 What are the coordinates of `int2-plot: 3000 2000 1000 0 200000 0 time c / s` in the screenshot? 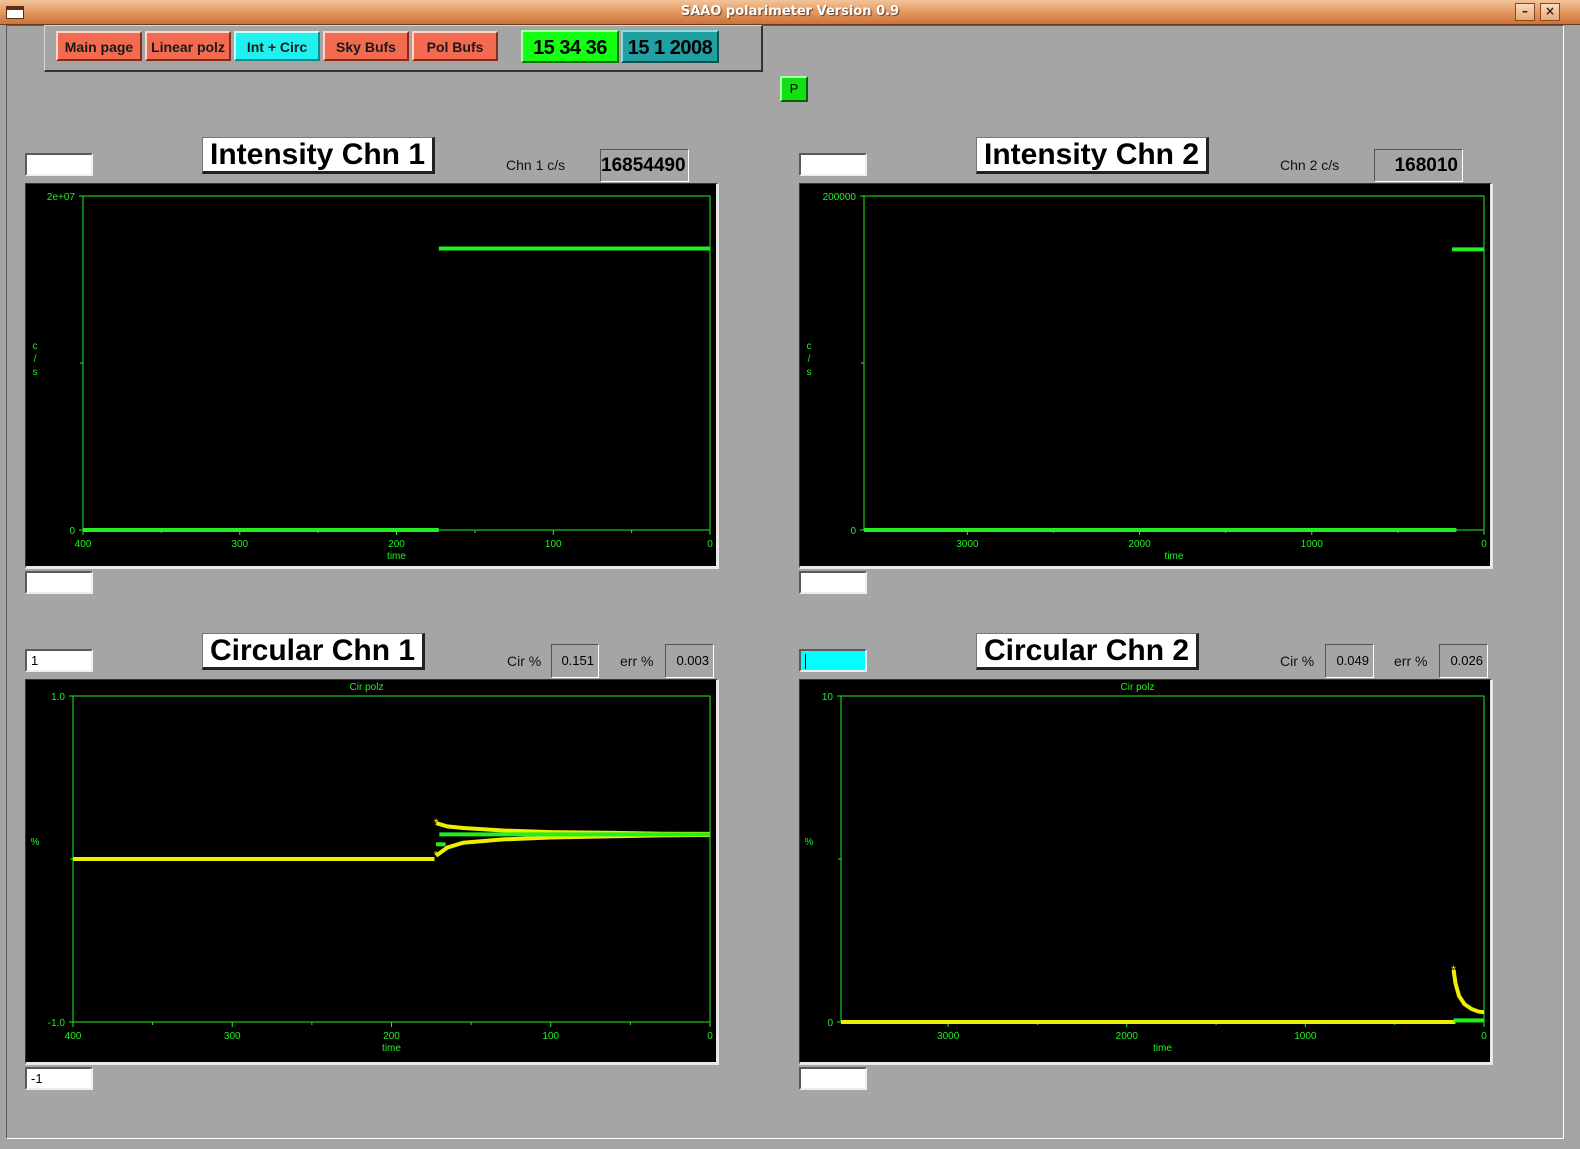 It's located at (1146, 376).